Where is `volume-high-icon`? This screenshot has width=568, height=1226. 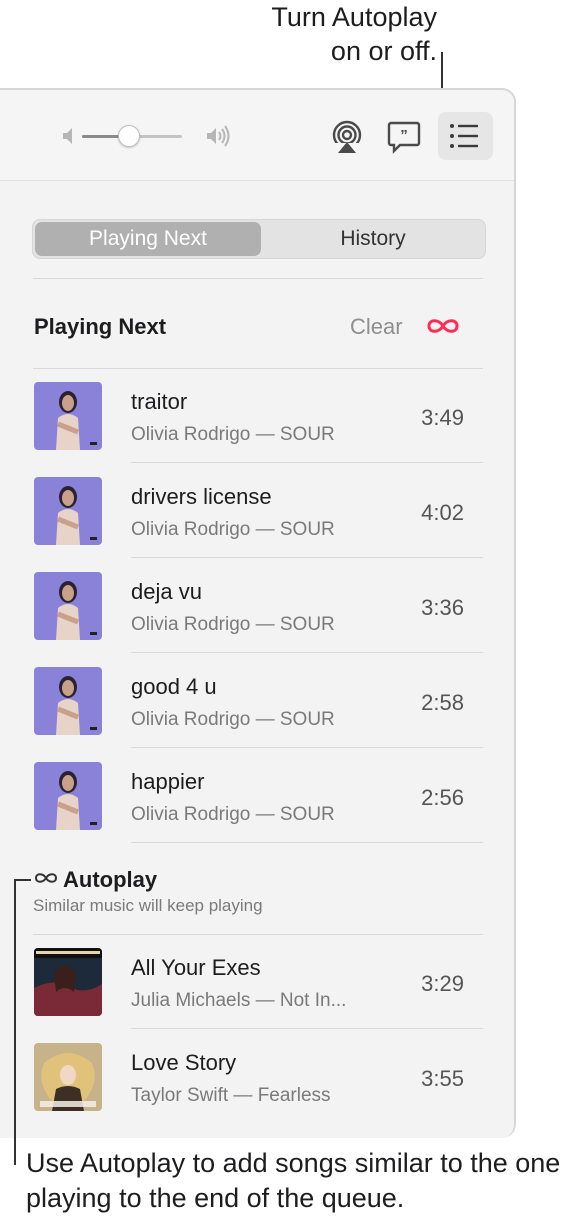 volume-high-icon is located at coordinates (218, 136).